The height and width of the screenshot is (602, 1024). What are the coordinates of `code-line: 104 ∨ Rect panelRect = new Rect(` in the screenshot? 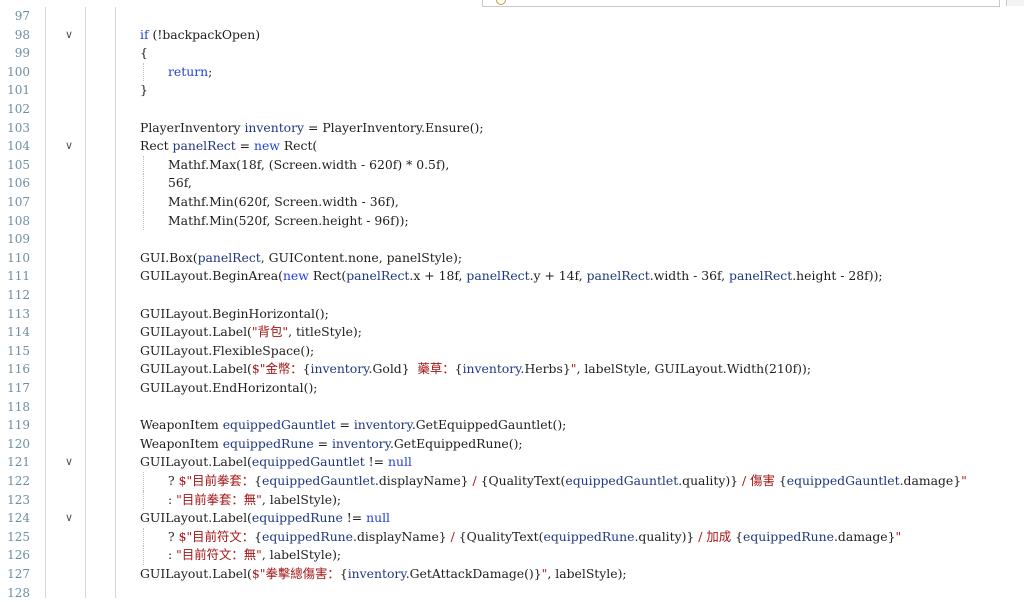 It's located at (512, 146).